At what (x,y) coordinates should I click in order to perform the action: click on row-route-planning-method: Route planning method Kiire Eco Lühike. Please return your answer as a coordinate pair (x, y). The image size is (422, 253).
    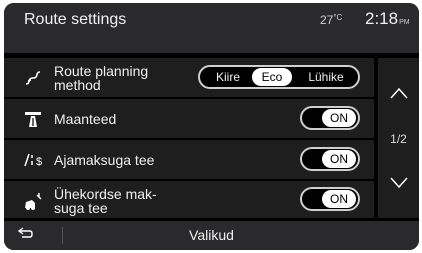
    Looking at the image, I should click on (189, 77).